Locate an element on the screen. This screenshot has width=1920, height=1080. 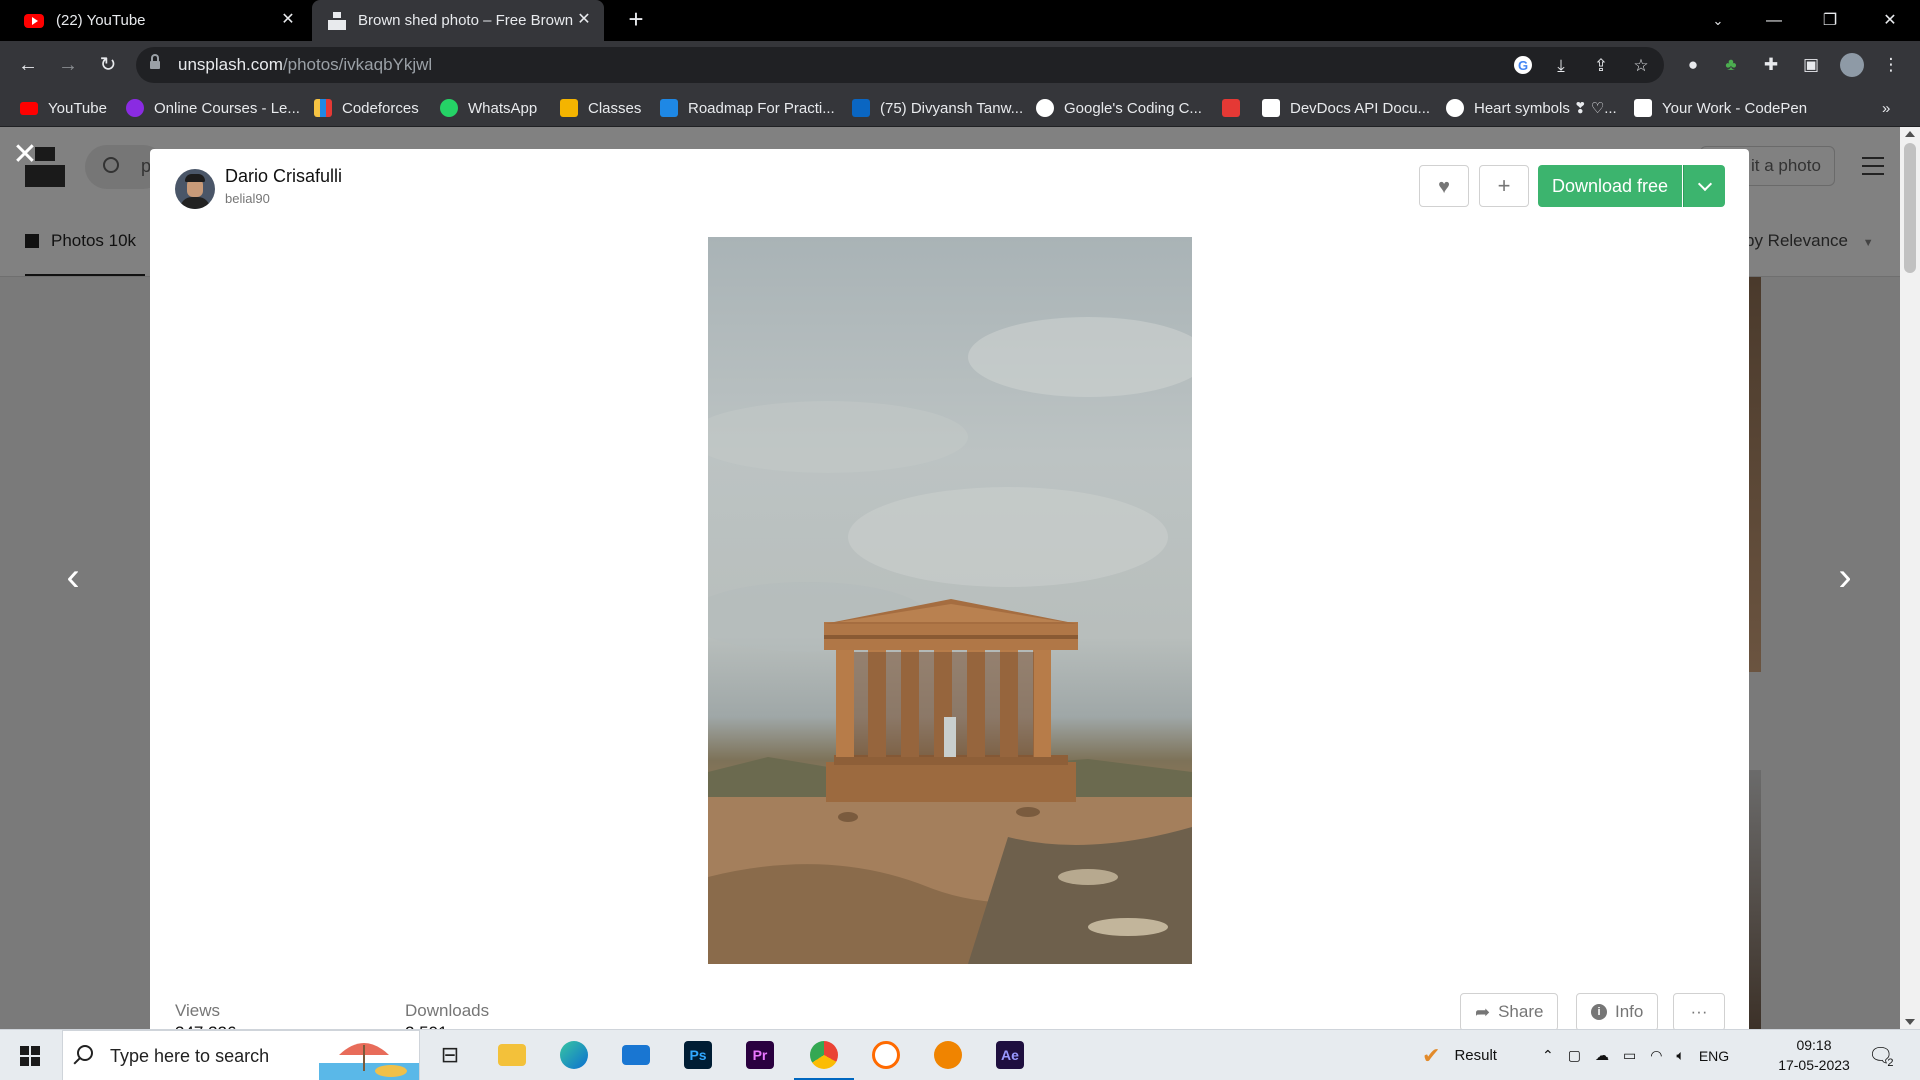
after-effects-icon: Ae is located at coordinates (1010, 1055).